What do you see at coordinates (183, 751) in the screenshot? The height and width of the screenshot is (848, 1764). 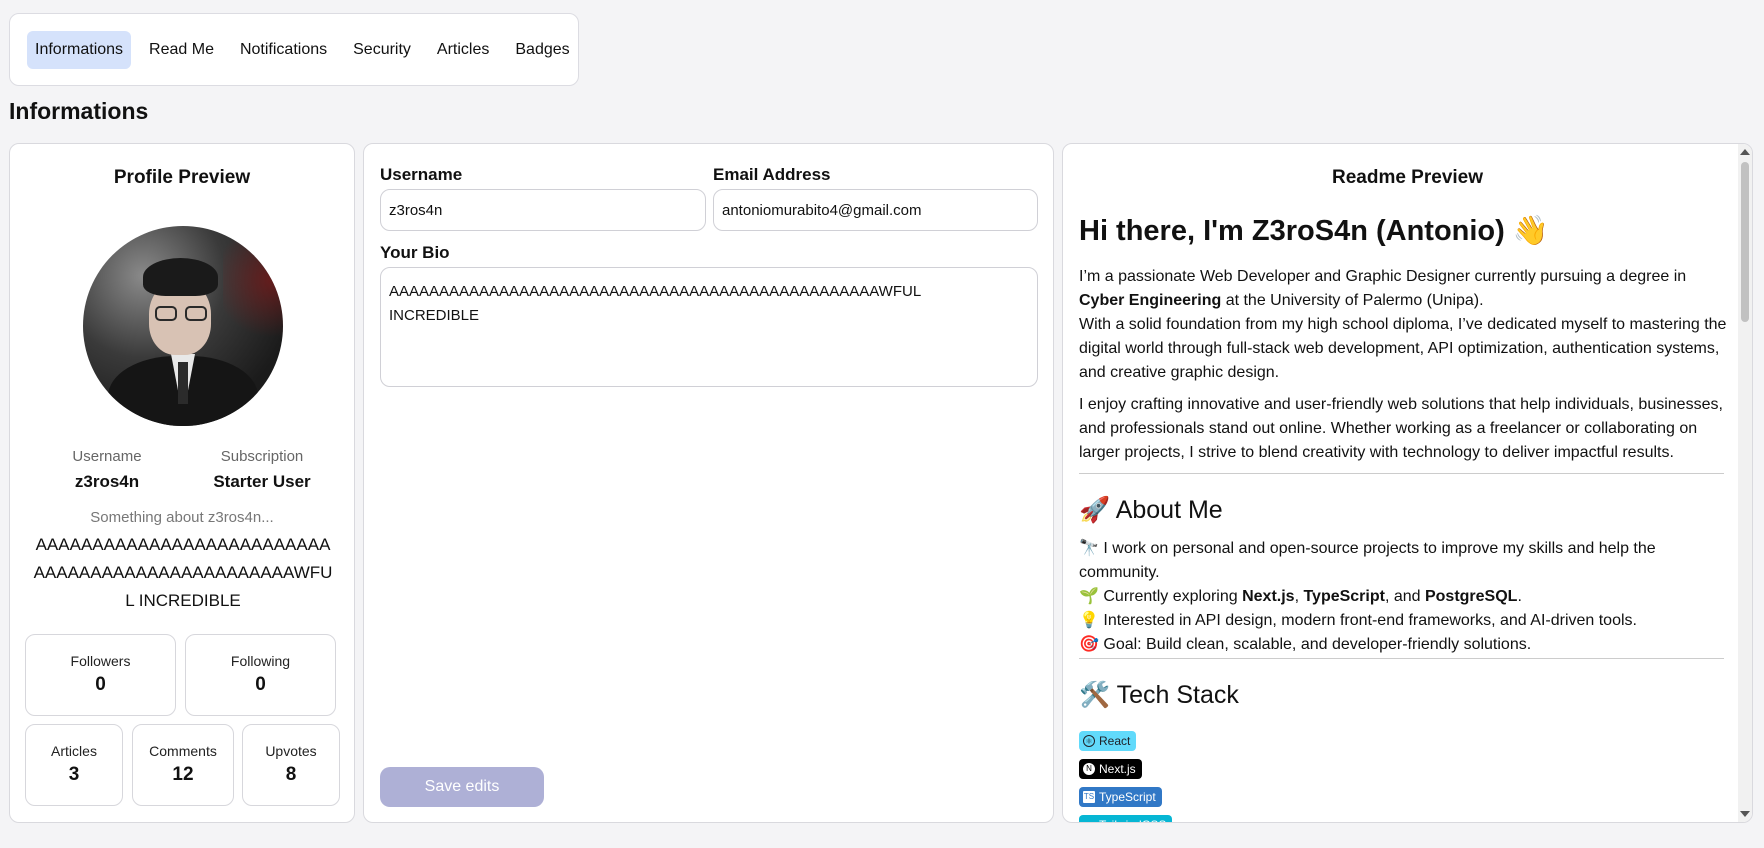 I see `stat-comments-label: Comments` at bounding box center [183, 751].